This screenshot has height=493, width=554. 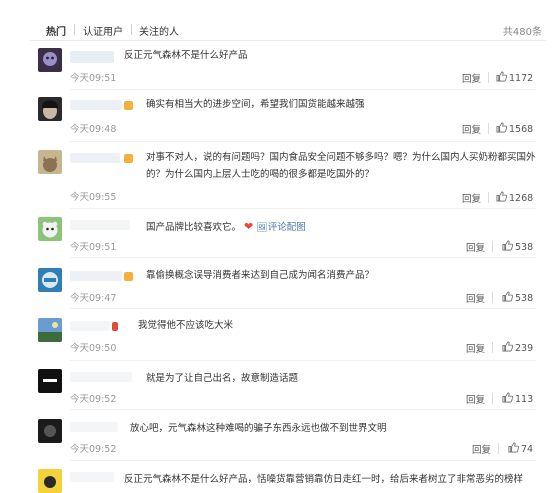 I want to click on like-count: 113, so click(x=524, y=399).